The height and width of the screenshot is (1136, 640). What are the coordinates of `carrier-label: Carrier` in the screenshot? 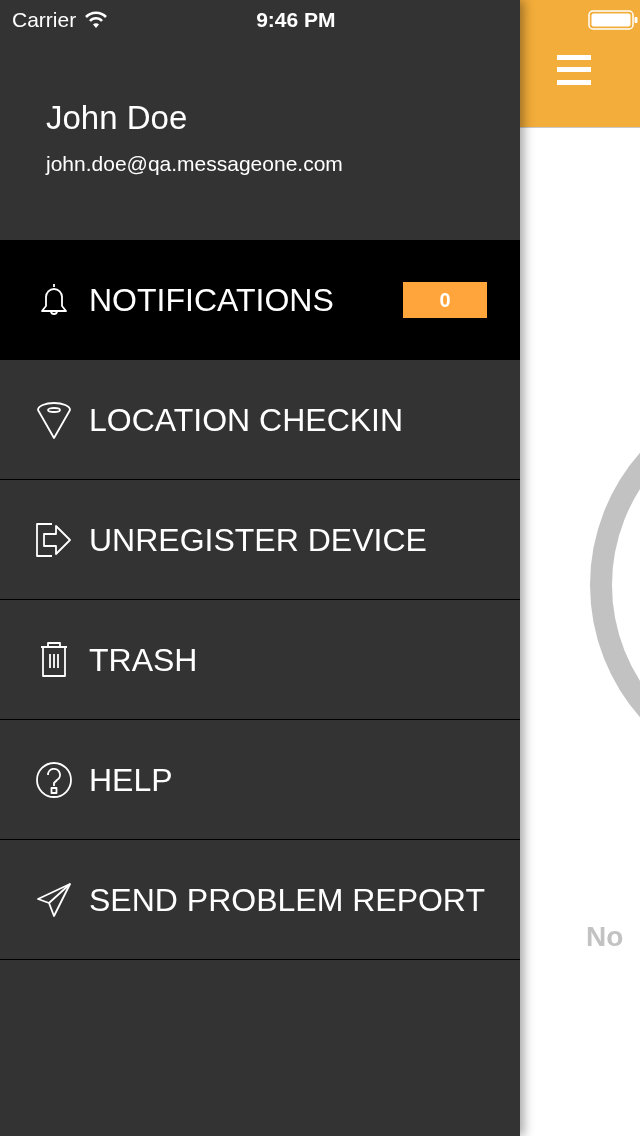 It's located at (44, 20).